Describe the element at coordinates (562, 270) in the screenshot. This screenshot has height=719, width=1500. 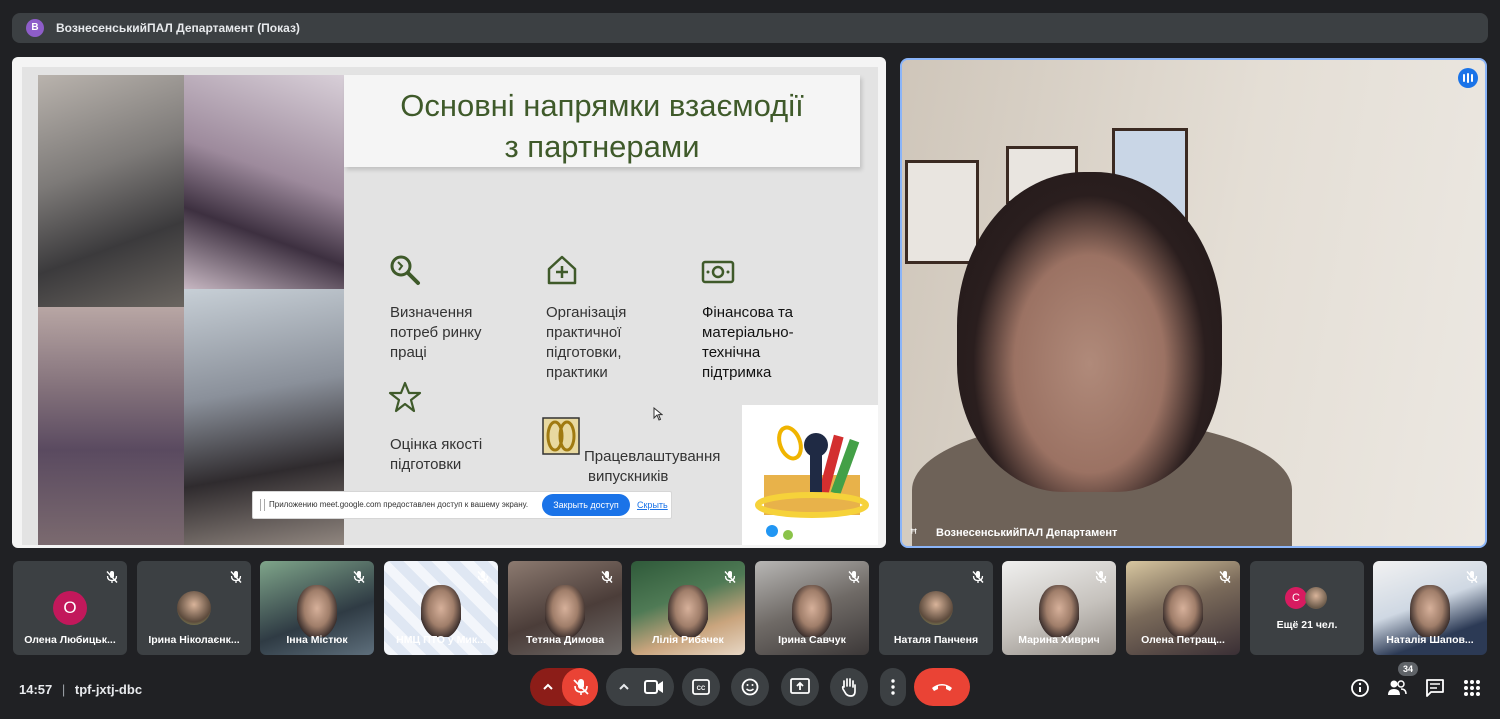
I see `house-plus-icon` at that location.